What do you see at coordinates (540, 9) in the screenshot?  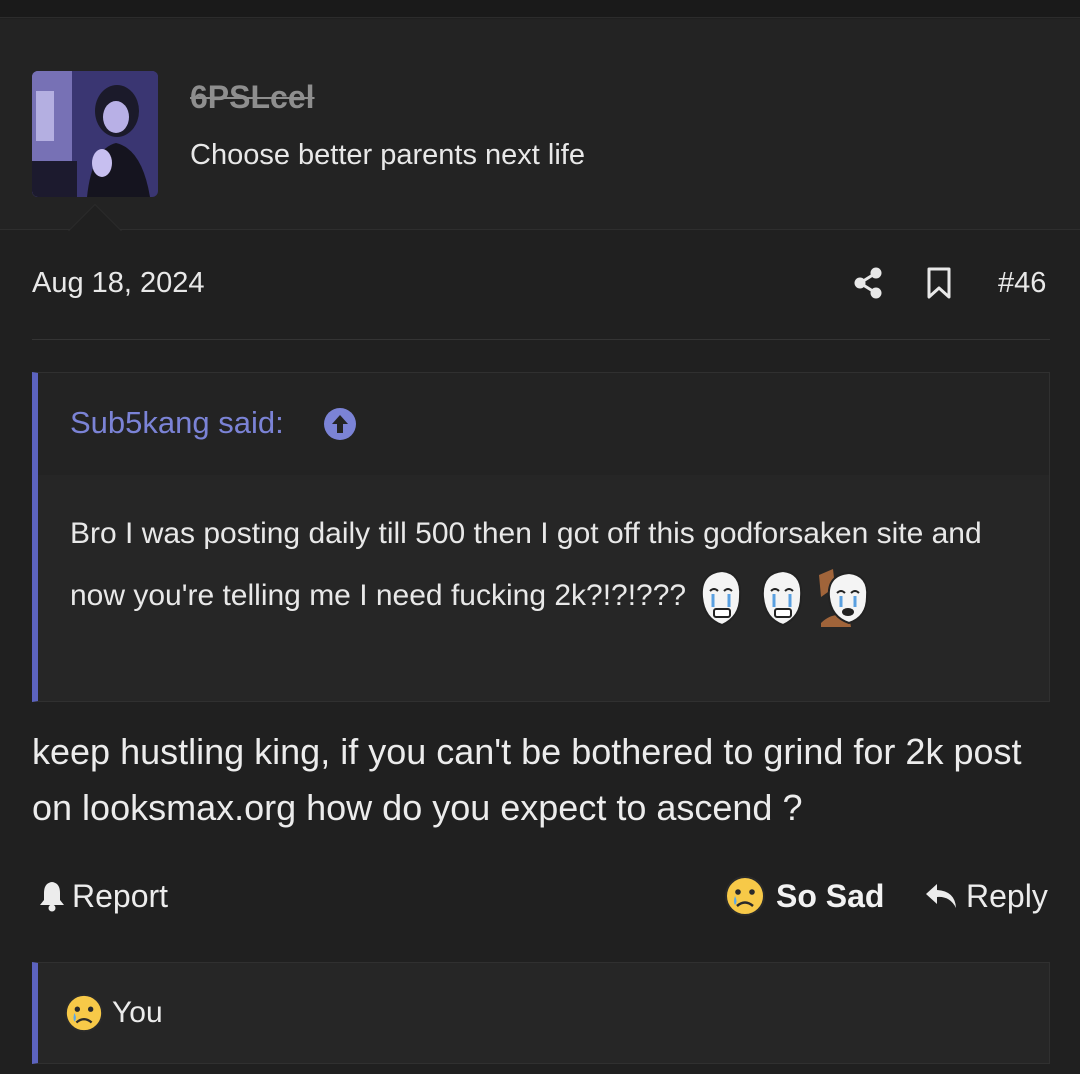 I see `top-bar` at bounding box center [540, 9].